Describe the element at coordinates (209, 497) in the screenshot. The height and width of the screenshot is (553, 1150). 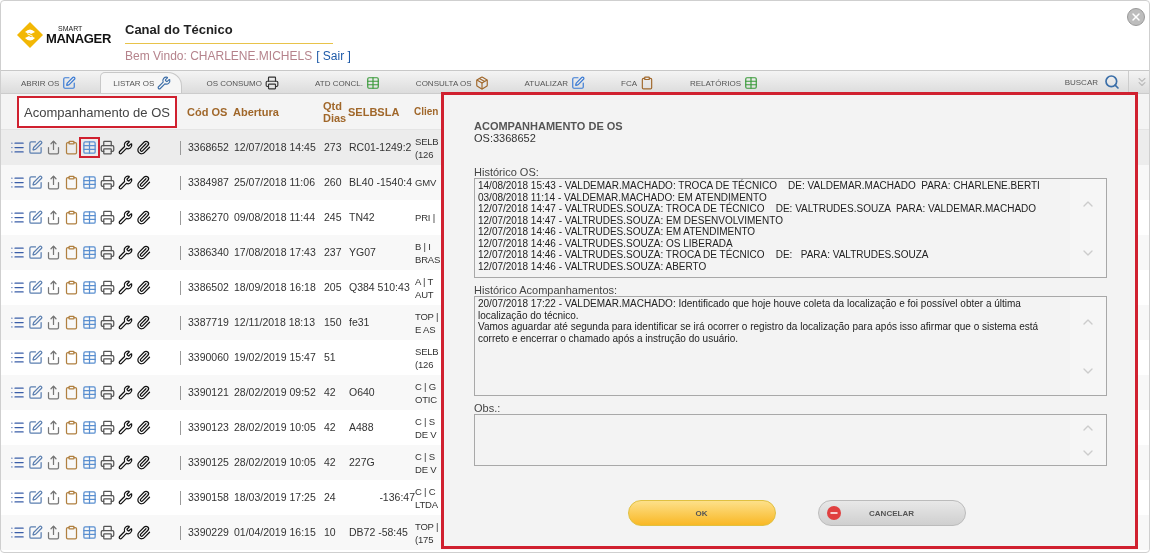
I see `table-cell-text: 3390158` at that location.